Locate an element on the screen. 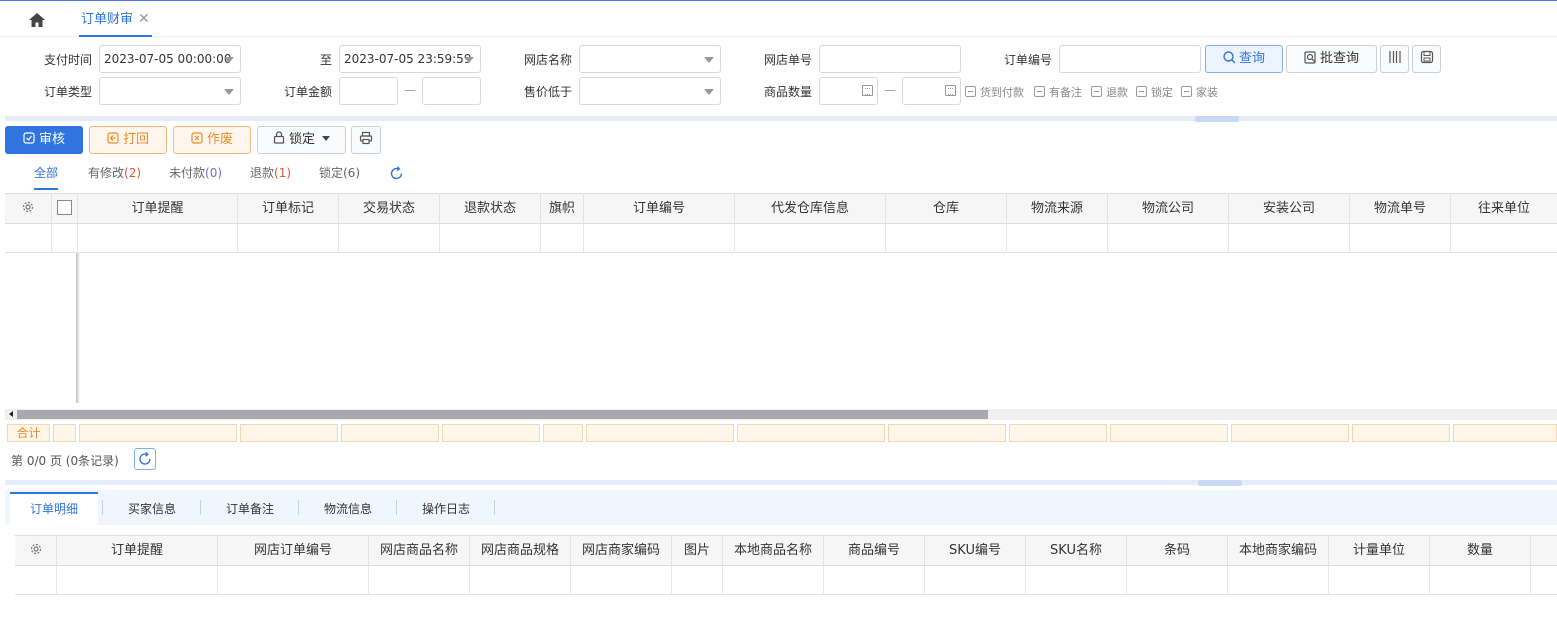  column-header: 订单提醒 is located at coordinates (158, 209).